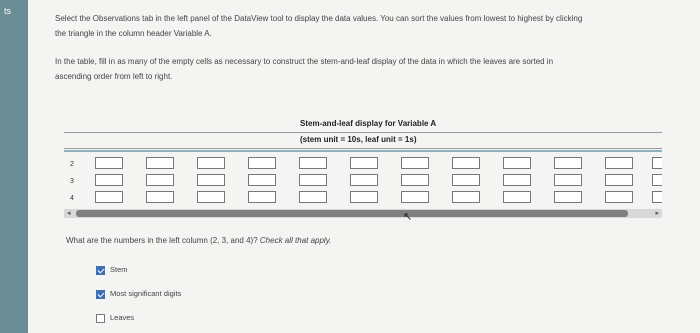  I want to click on instruction-line-4: ascending order from left to right., so click(114, 76).